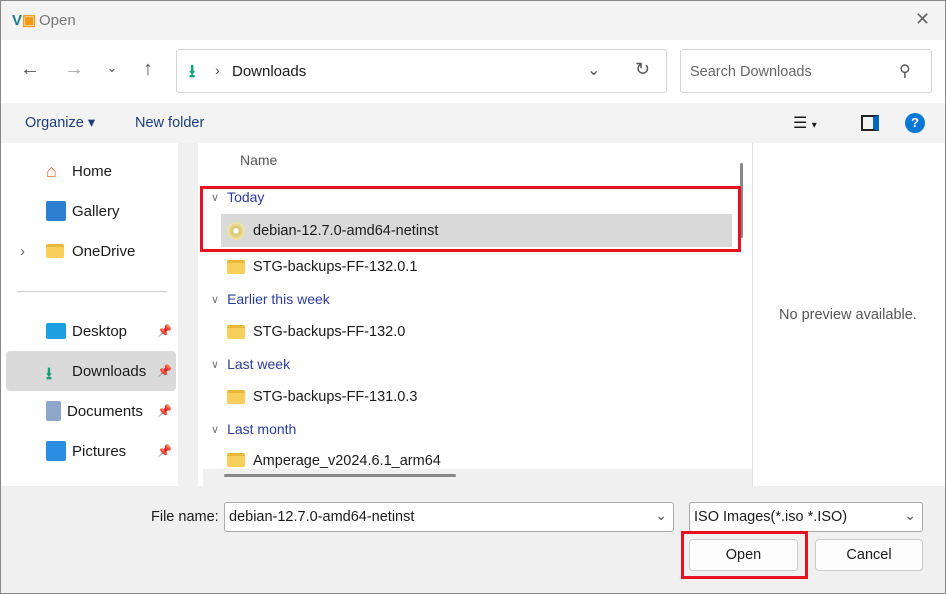 This screenshot has width=946, height=594. I want to click on sidebar-item-label: Documents, so click(105, 411).